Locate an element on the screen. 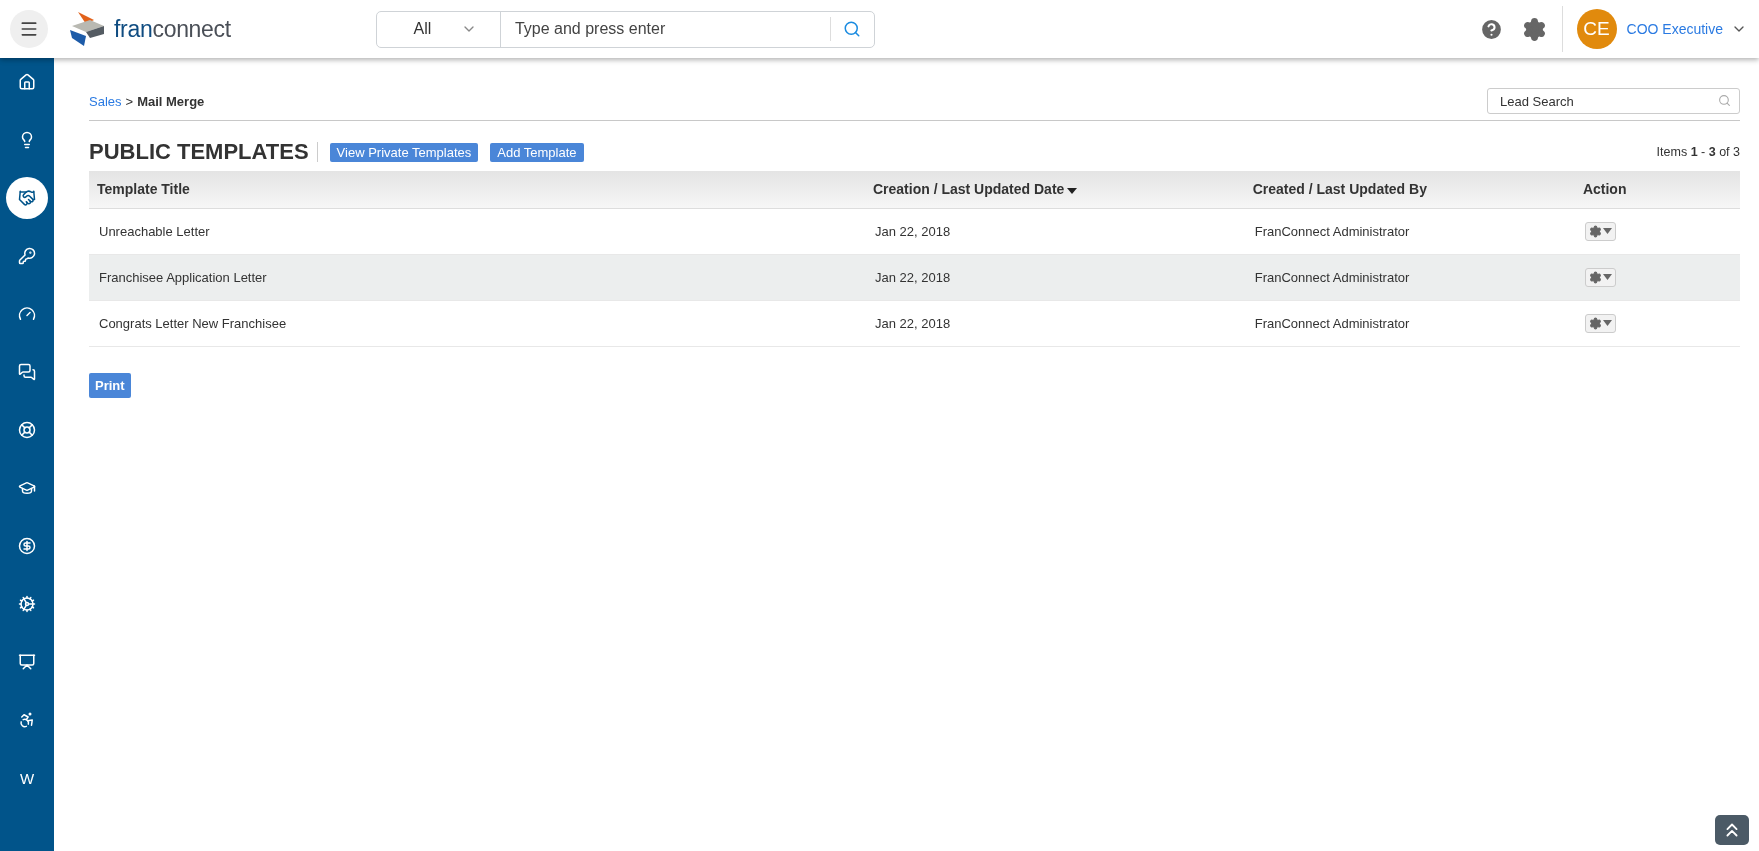 The width and height of the screenshot is (1759, 851). table-cell: Unreachable Letter is located at coordinates (477, 231).